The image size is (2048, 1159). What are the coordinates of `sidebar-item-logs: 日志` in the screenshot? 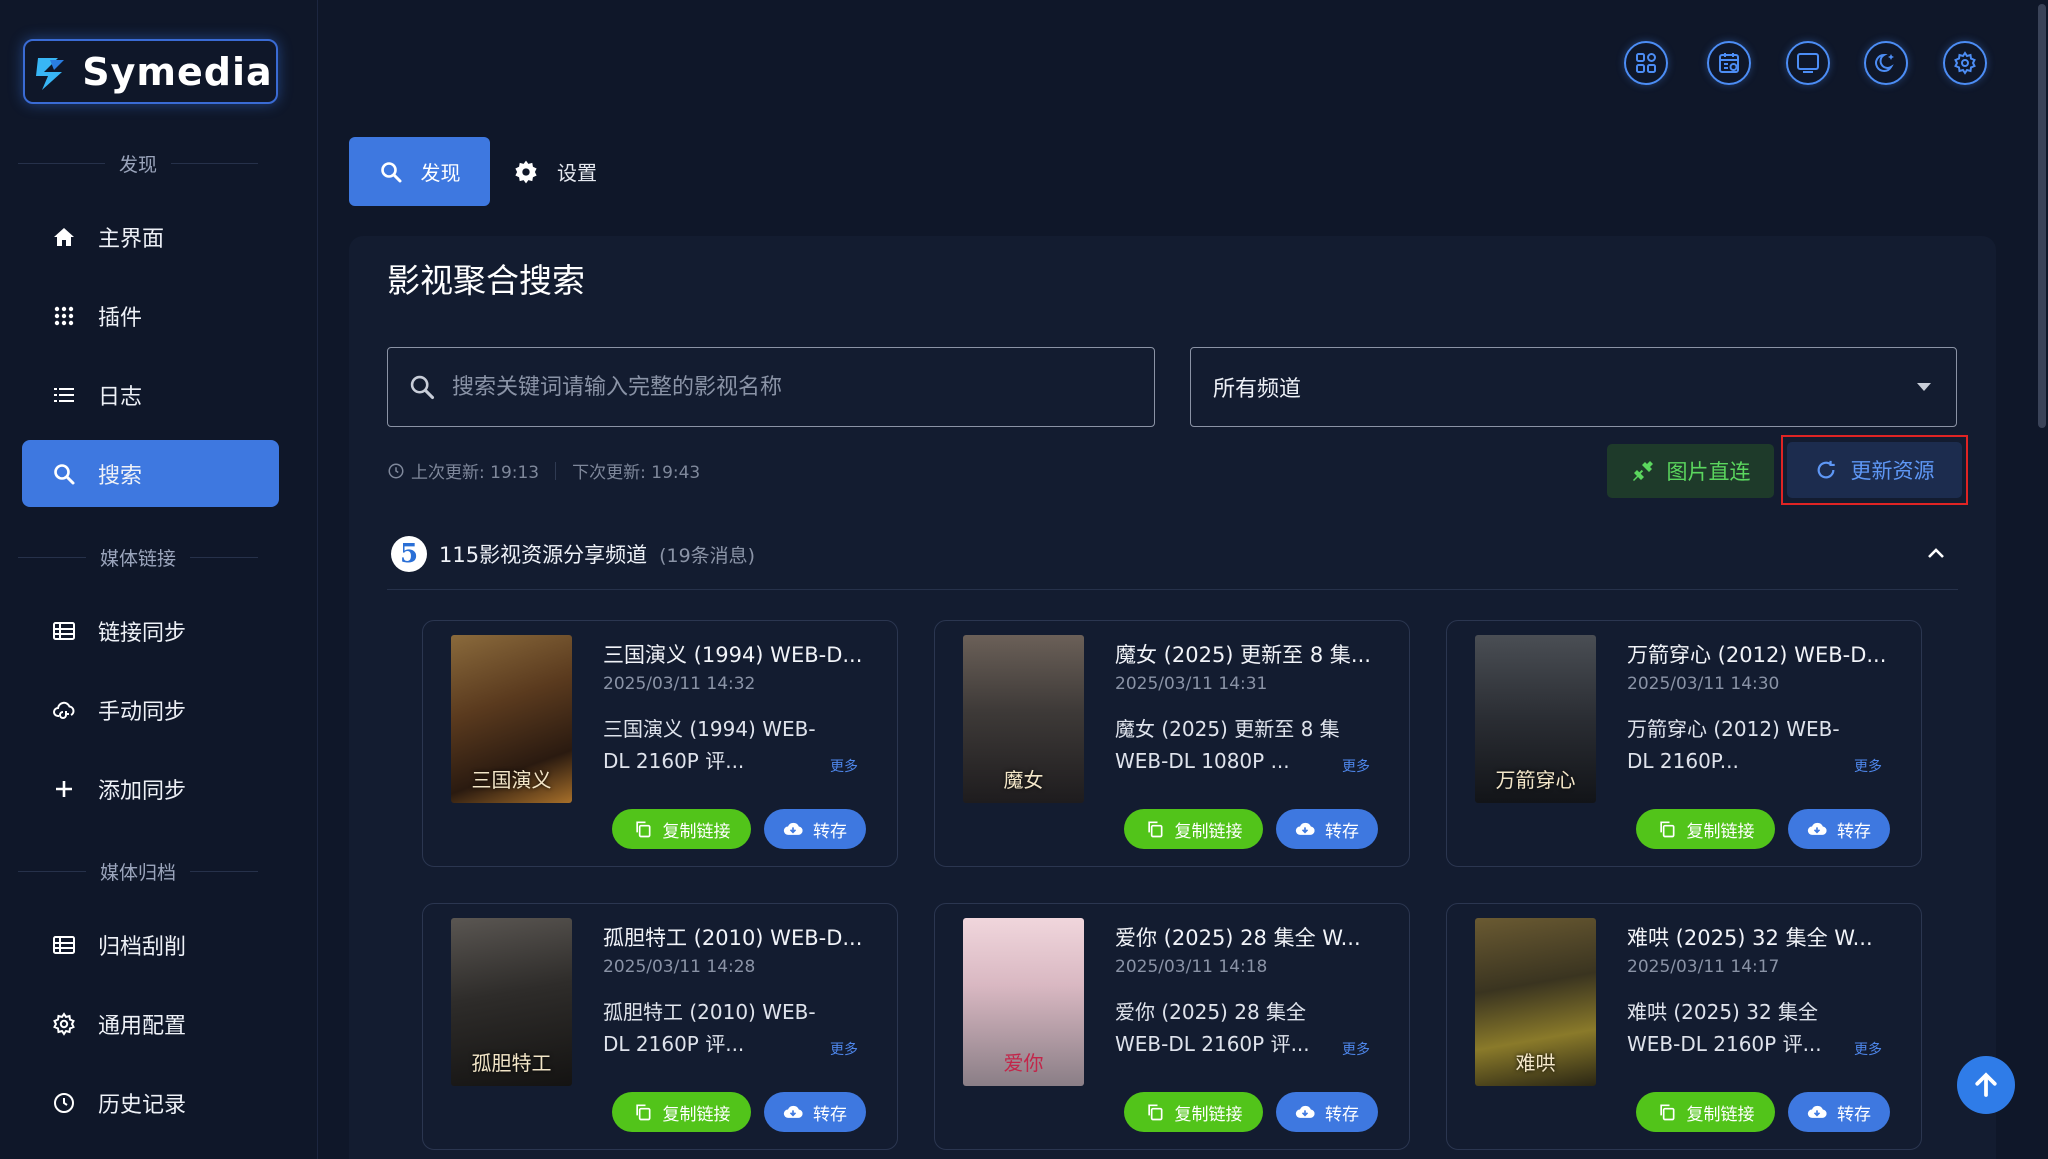 It's located at (150, 394).